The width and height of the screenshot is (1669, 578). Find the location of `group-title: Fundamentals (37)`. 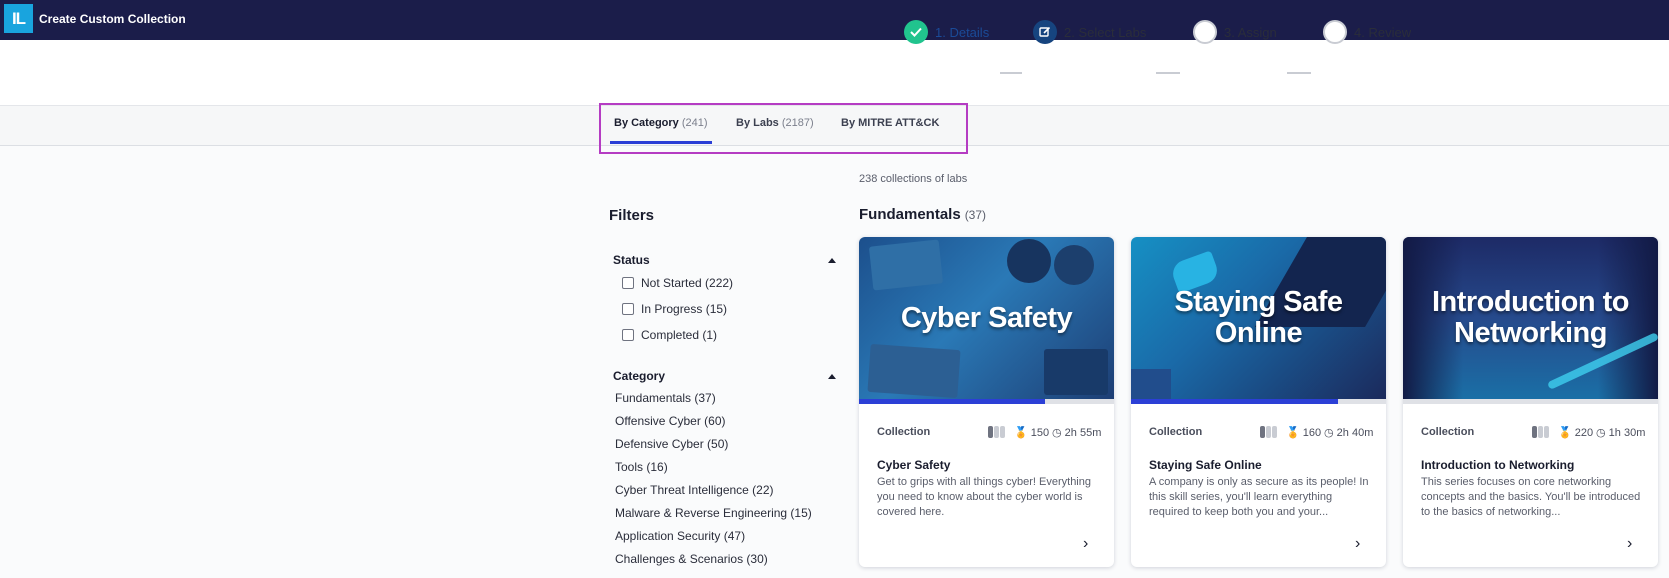

group-title: Fundamentals (37) is located at coordinates (923, 214).